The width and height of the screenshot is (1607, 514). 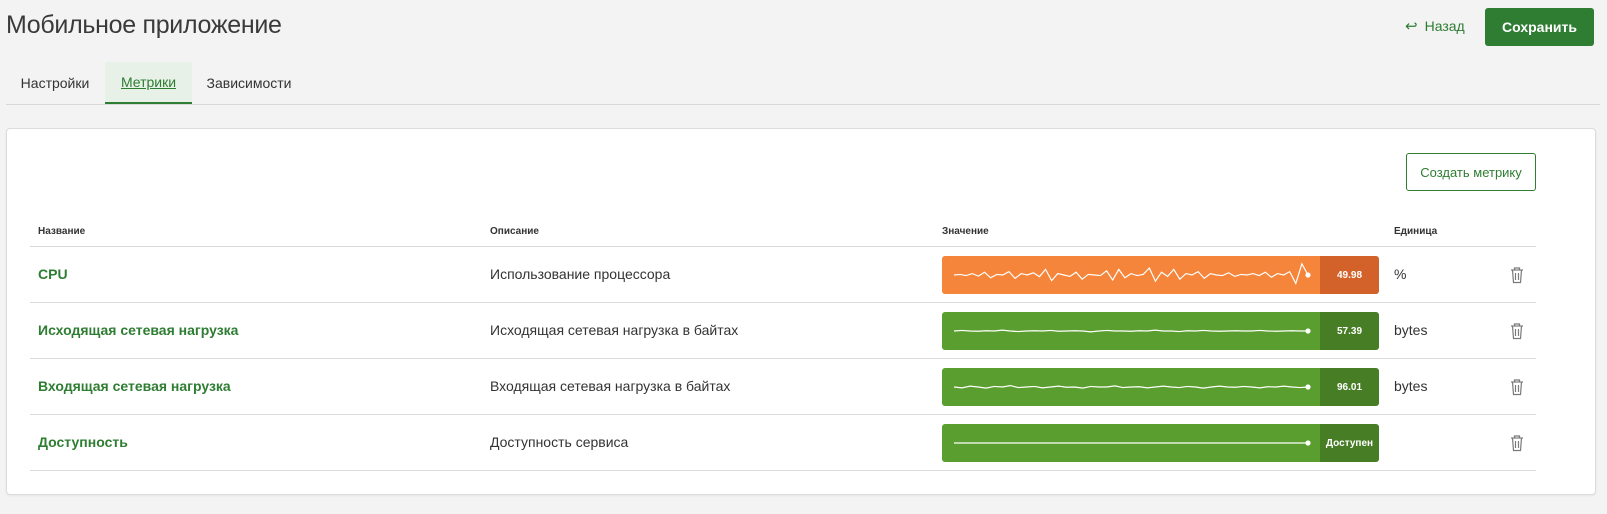 I want to click on metric-value: 96.01, so click(x=1349, y=387).